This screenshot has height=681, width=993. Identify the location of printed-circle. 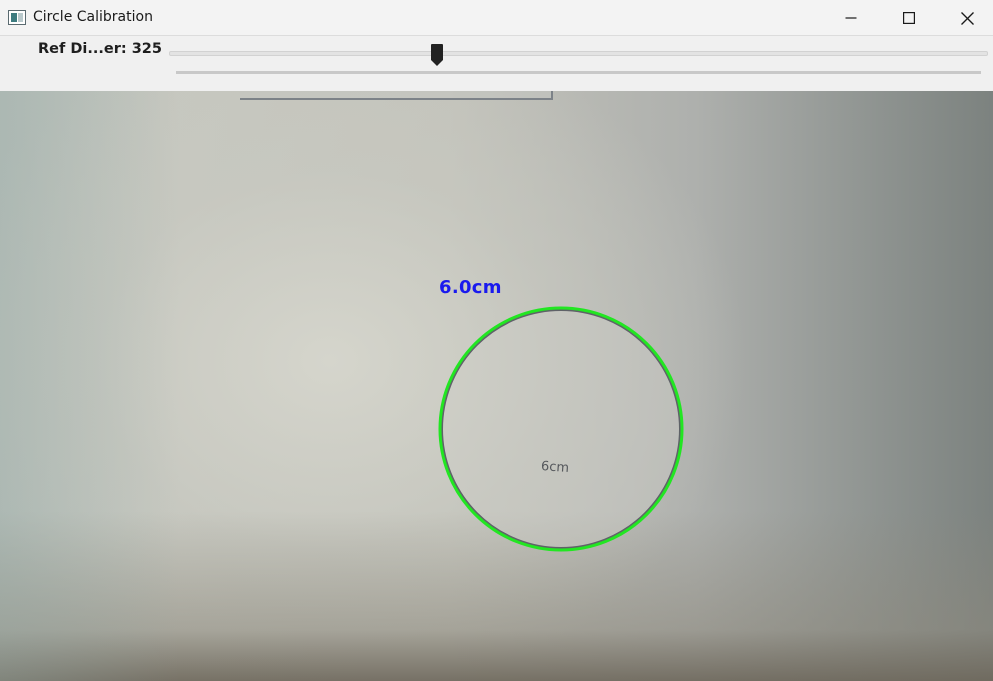
(561, 429).